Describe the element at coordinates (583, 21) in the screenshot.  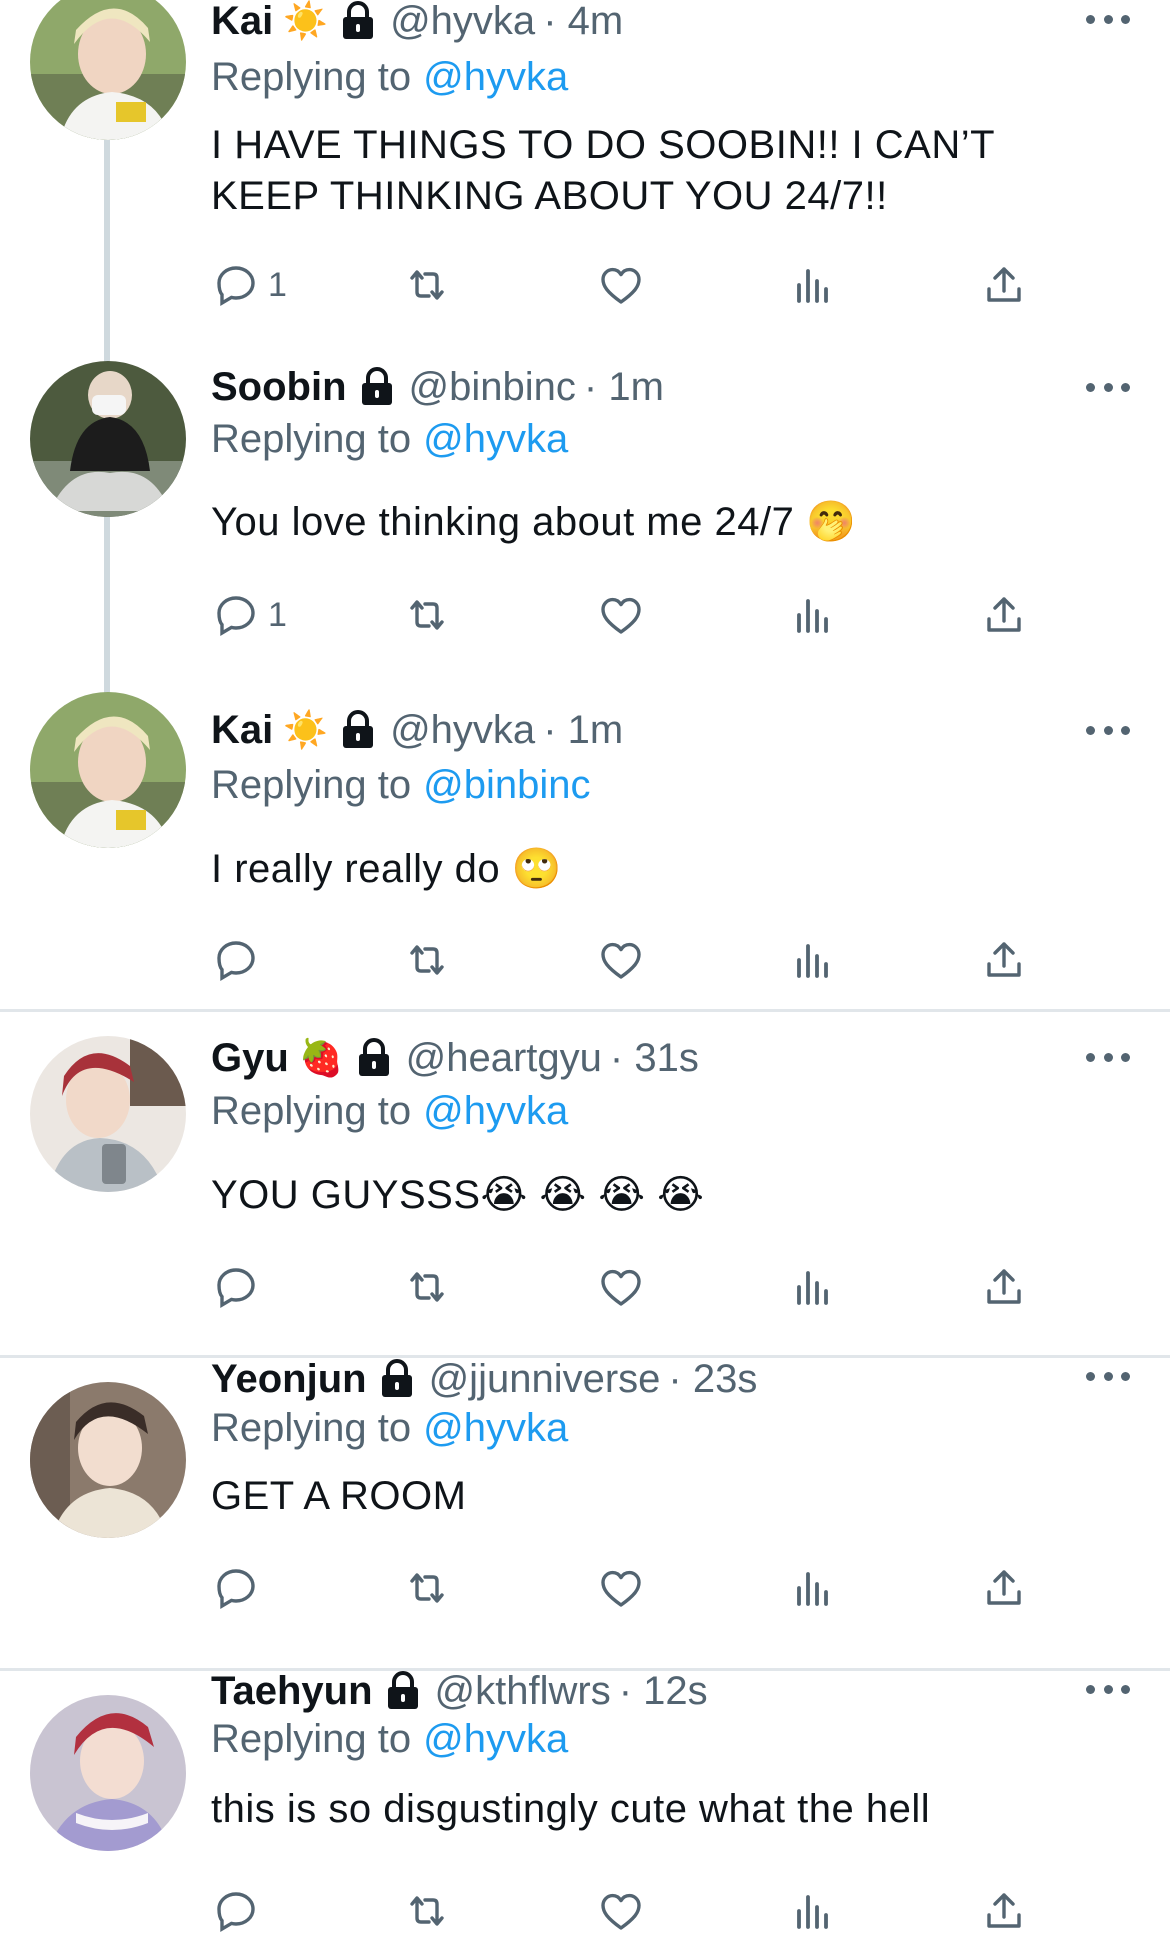
I see `timestamp: · 4m` at that location.